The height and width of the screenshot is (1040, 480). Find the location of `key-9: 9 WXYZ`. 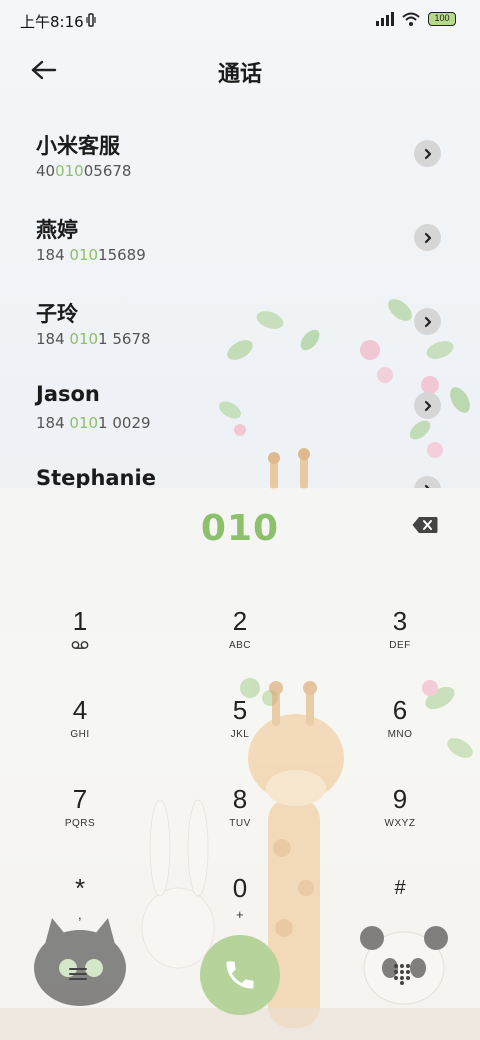

key-9: 9 WXYZ is located at coordinates (400, 814).